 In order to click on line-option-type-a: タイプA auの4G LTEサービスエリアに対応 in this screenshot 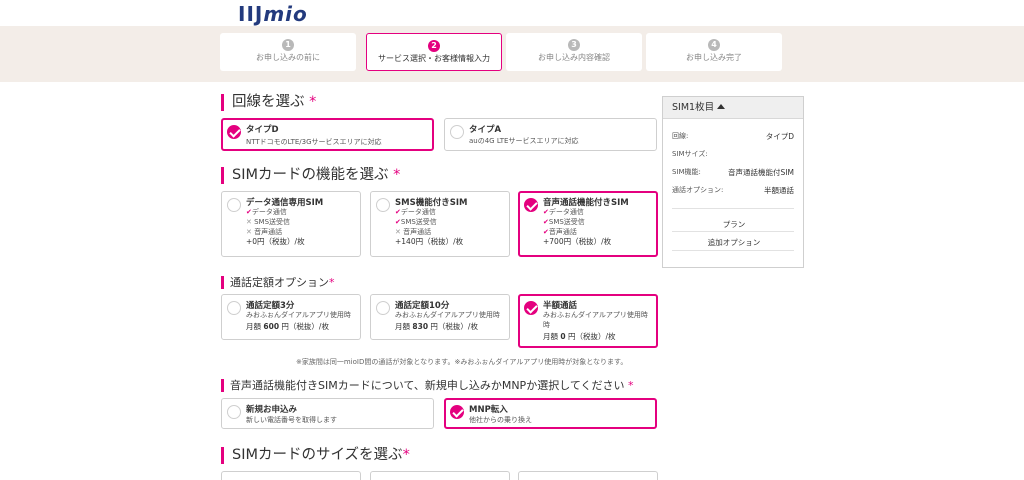, I will do `click(550, 134)`.